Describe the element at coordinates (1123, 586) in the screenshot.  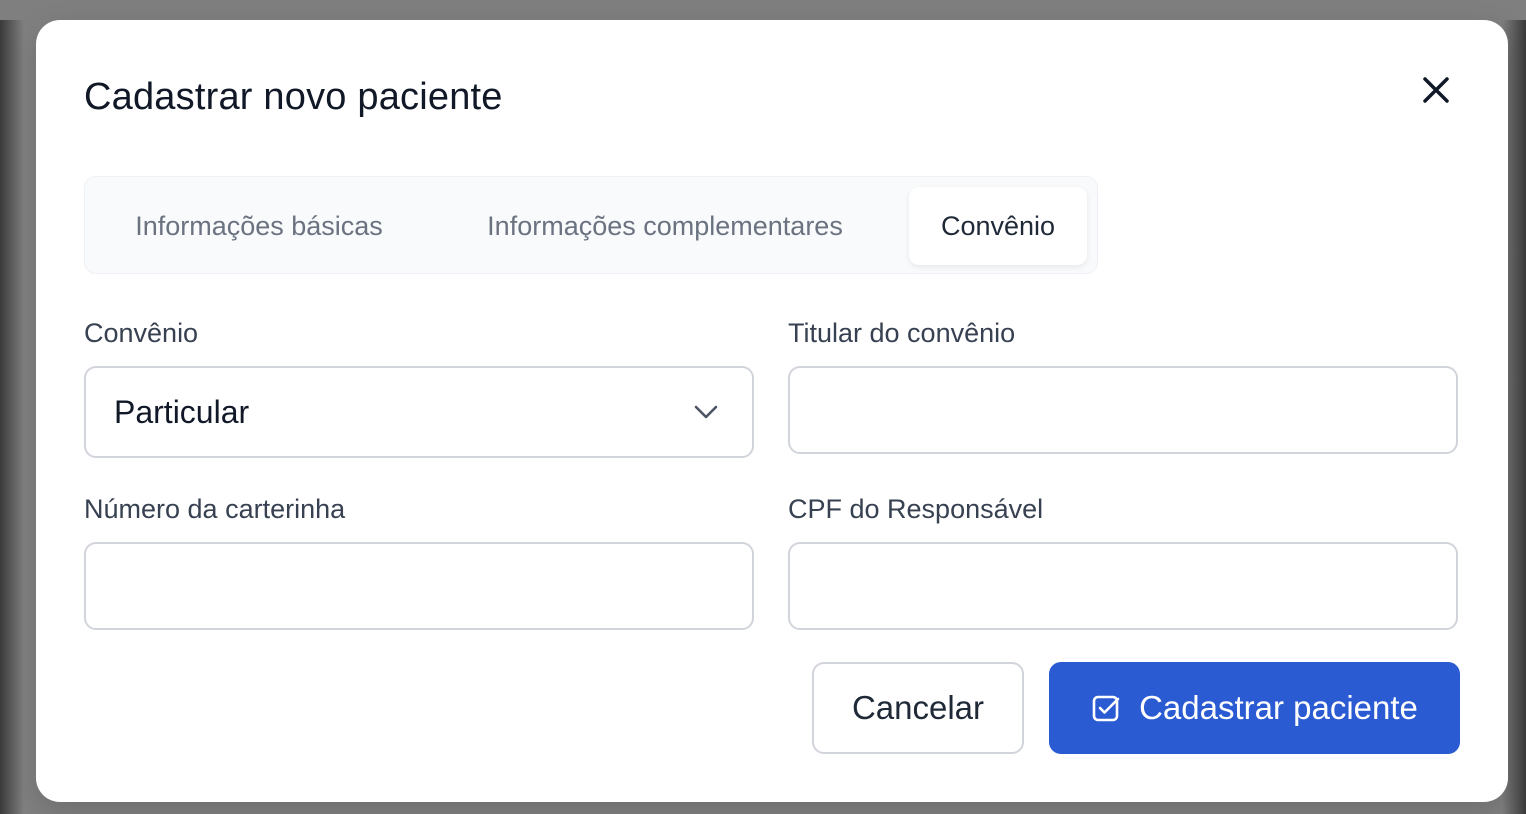
I see `cpf-responsavel-input` at that location.